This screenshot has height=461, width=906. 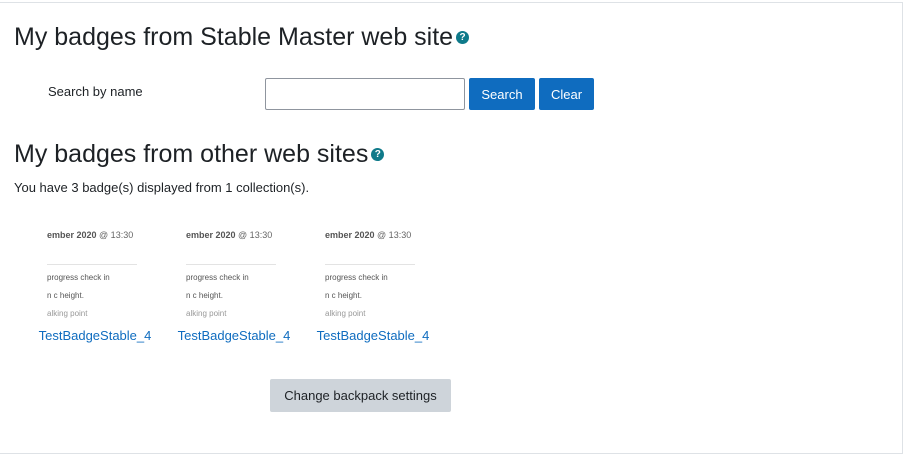 What do you see at coordinates (365, 94) in the screenshot?
I see `search-input` at bounding box center [365, 94].